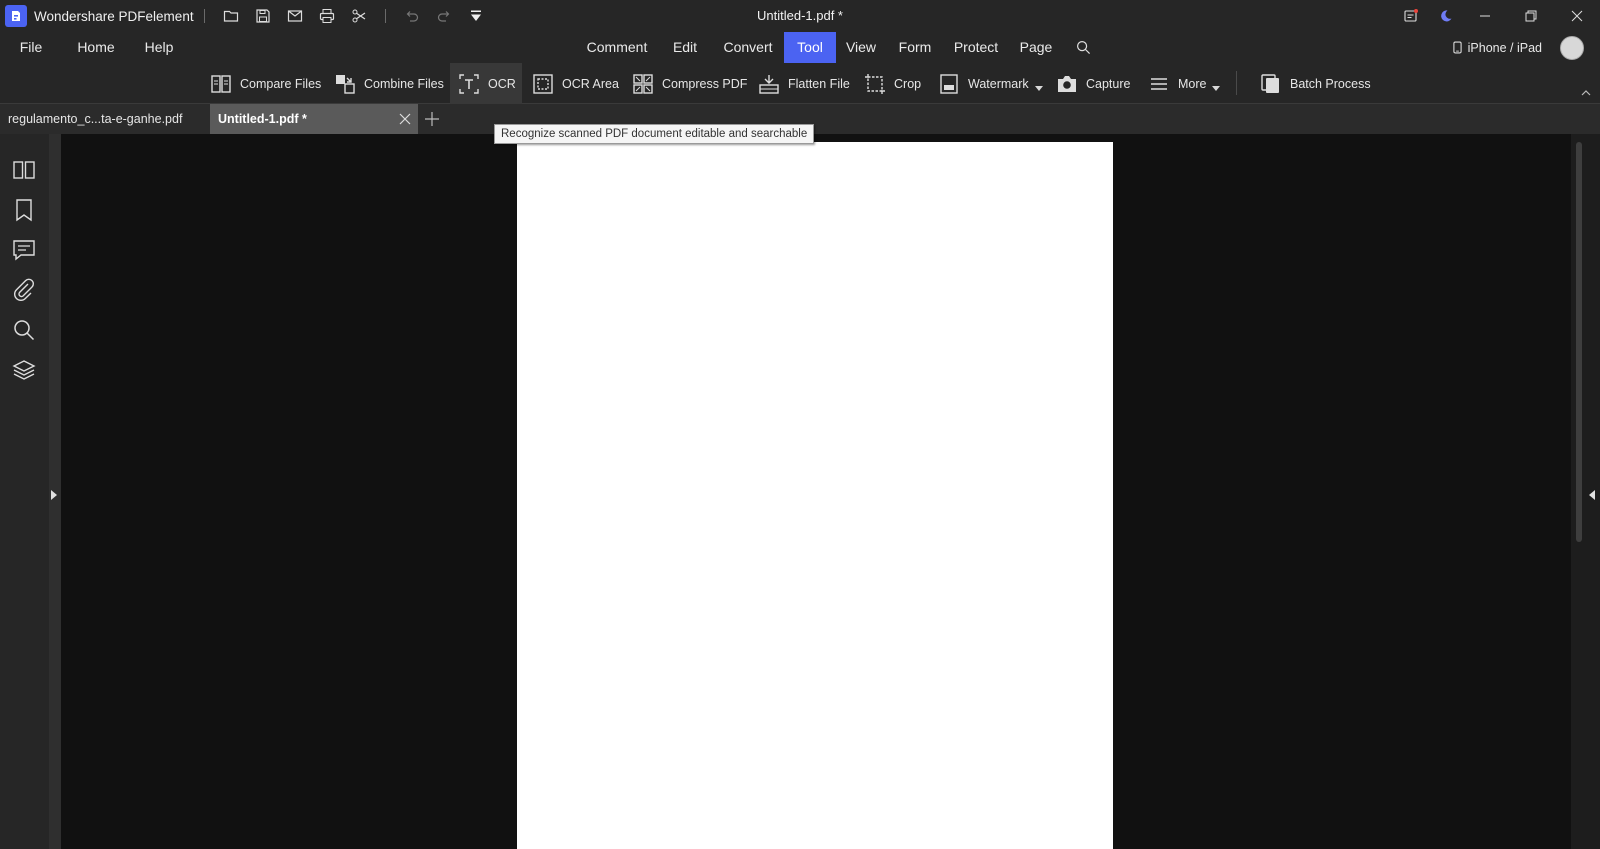  What do you see at coordinates (1330, 83) in the screenshot?
I see `batch-process-label: Batch Process` at bounding box center [1330, 83].